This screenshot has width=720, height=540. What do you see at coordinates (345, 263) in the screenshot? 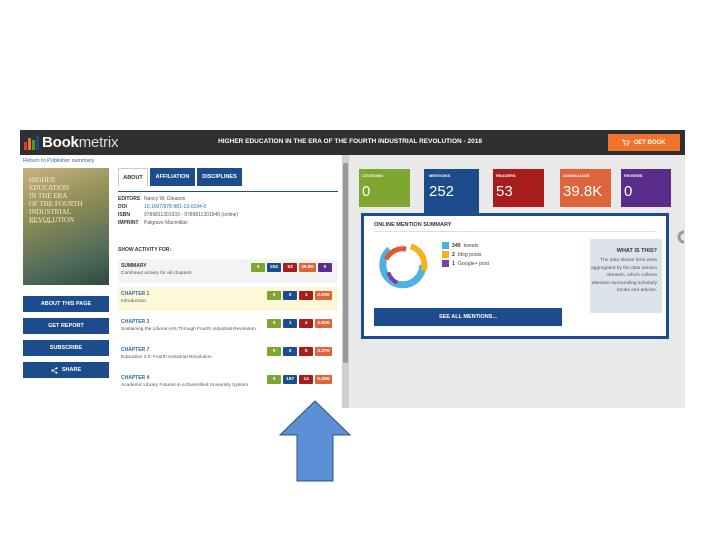
I see `scrollbar-thumb` at bounding box center [345, 263].